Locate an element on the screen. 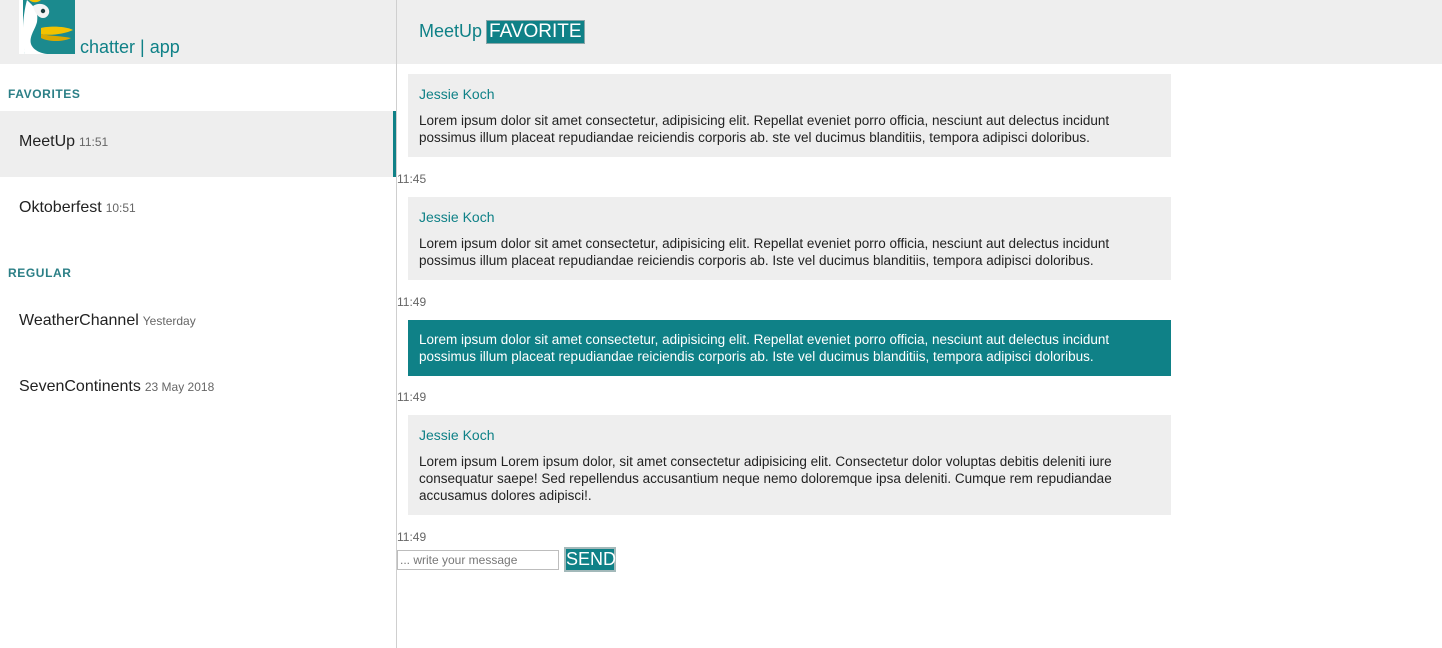 This screenshot has height=648, width=1442. chat-item-name: WeatherChannel Yesterday is located at coordinates (107, 320).